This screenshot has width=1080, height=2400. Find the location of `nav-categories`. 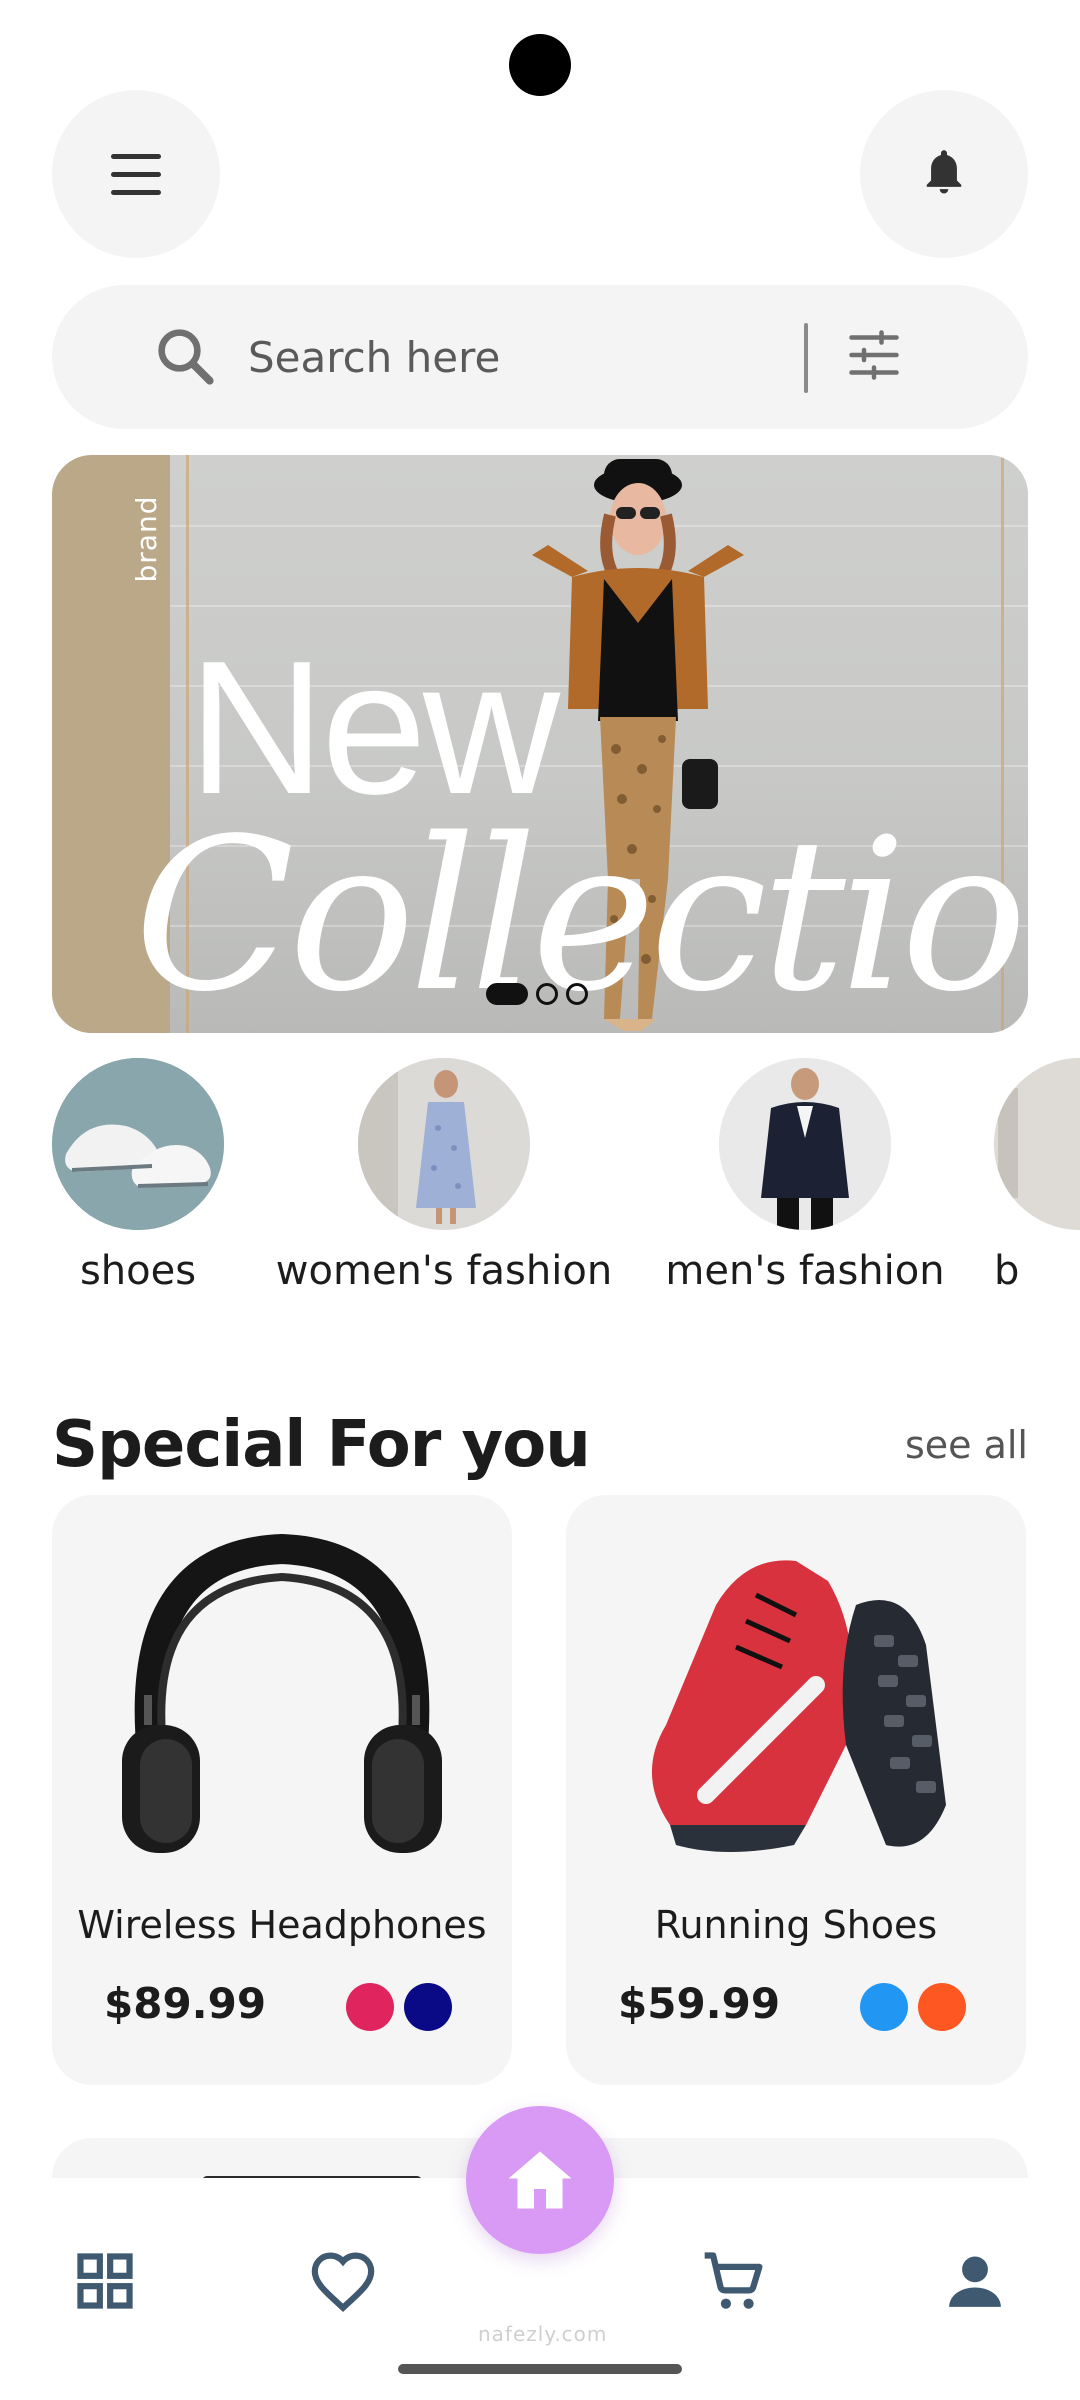

nav-categories is located at coordinates (105, 2281).